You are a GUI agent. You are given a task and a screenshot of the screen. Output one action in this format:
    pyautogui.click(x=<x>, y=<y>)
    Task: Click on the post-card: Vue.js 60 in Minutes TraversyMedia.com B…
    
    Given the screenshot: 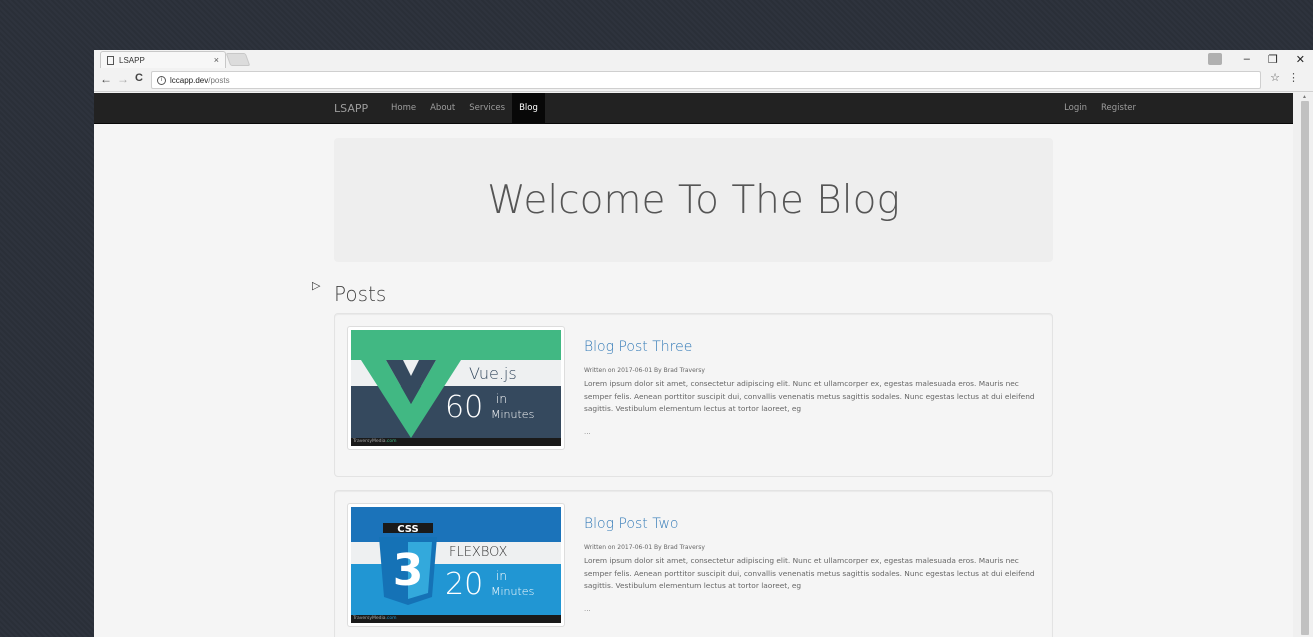 What is the action you would take?
    pyautogui.click(x=693, y=395)
    